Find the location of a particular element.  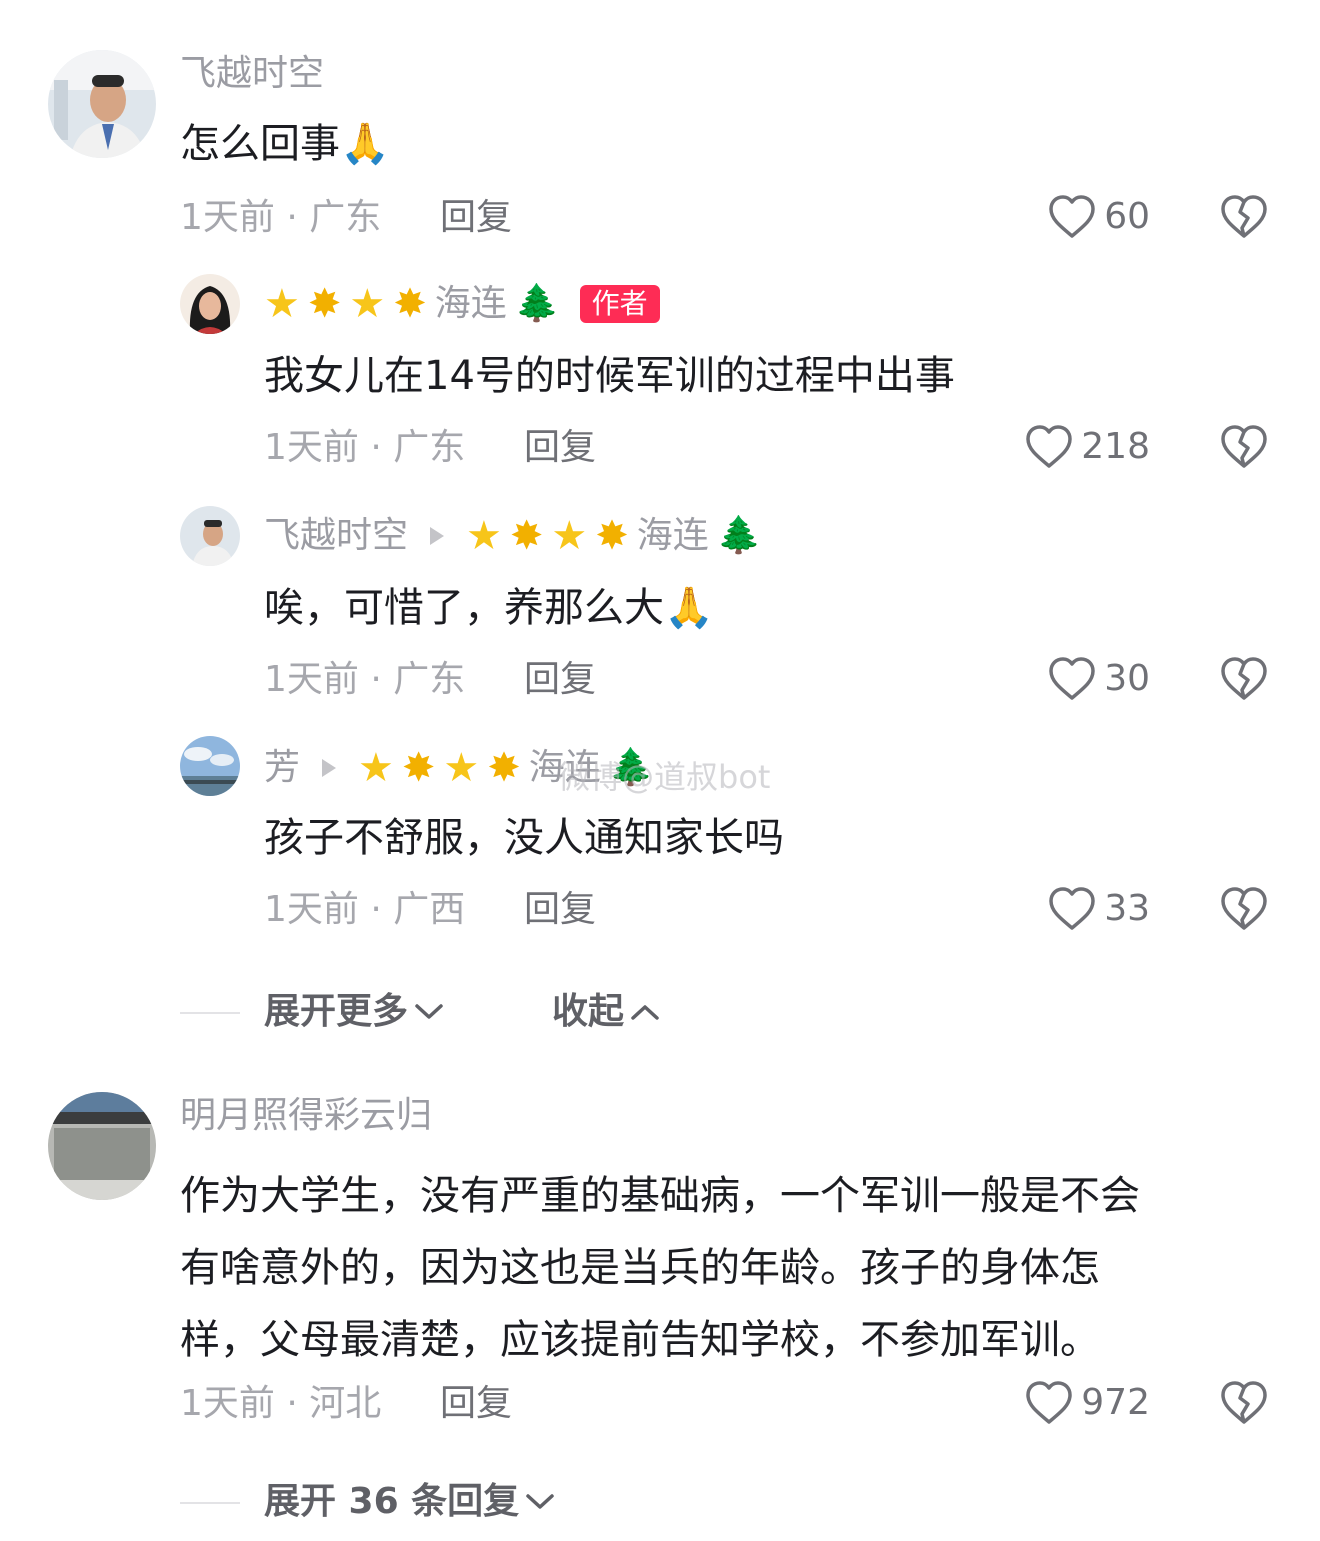

expand-replies-label: 展开 36 条回复 is located at coordinates (392, 1501).